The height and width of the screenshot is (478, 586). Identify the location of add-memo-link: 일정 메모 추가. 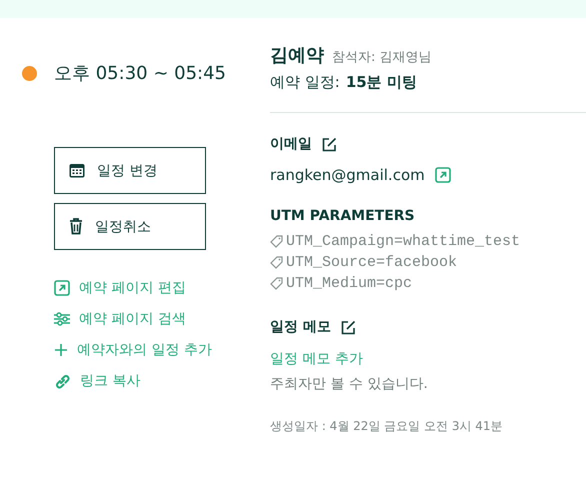
(428, 359).